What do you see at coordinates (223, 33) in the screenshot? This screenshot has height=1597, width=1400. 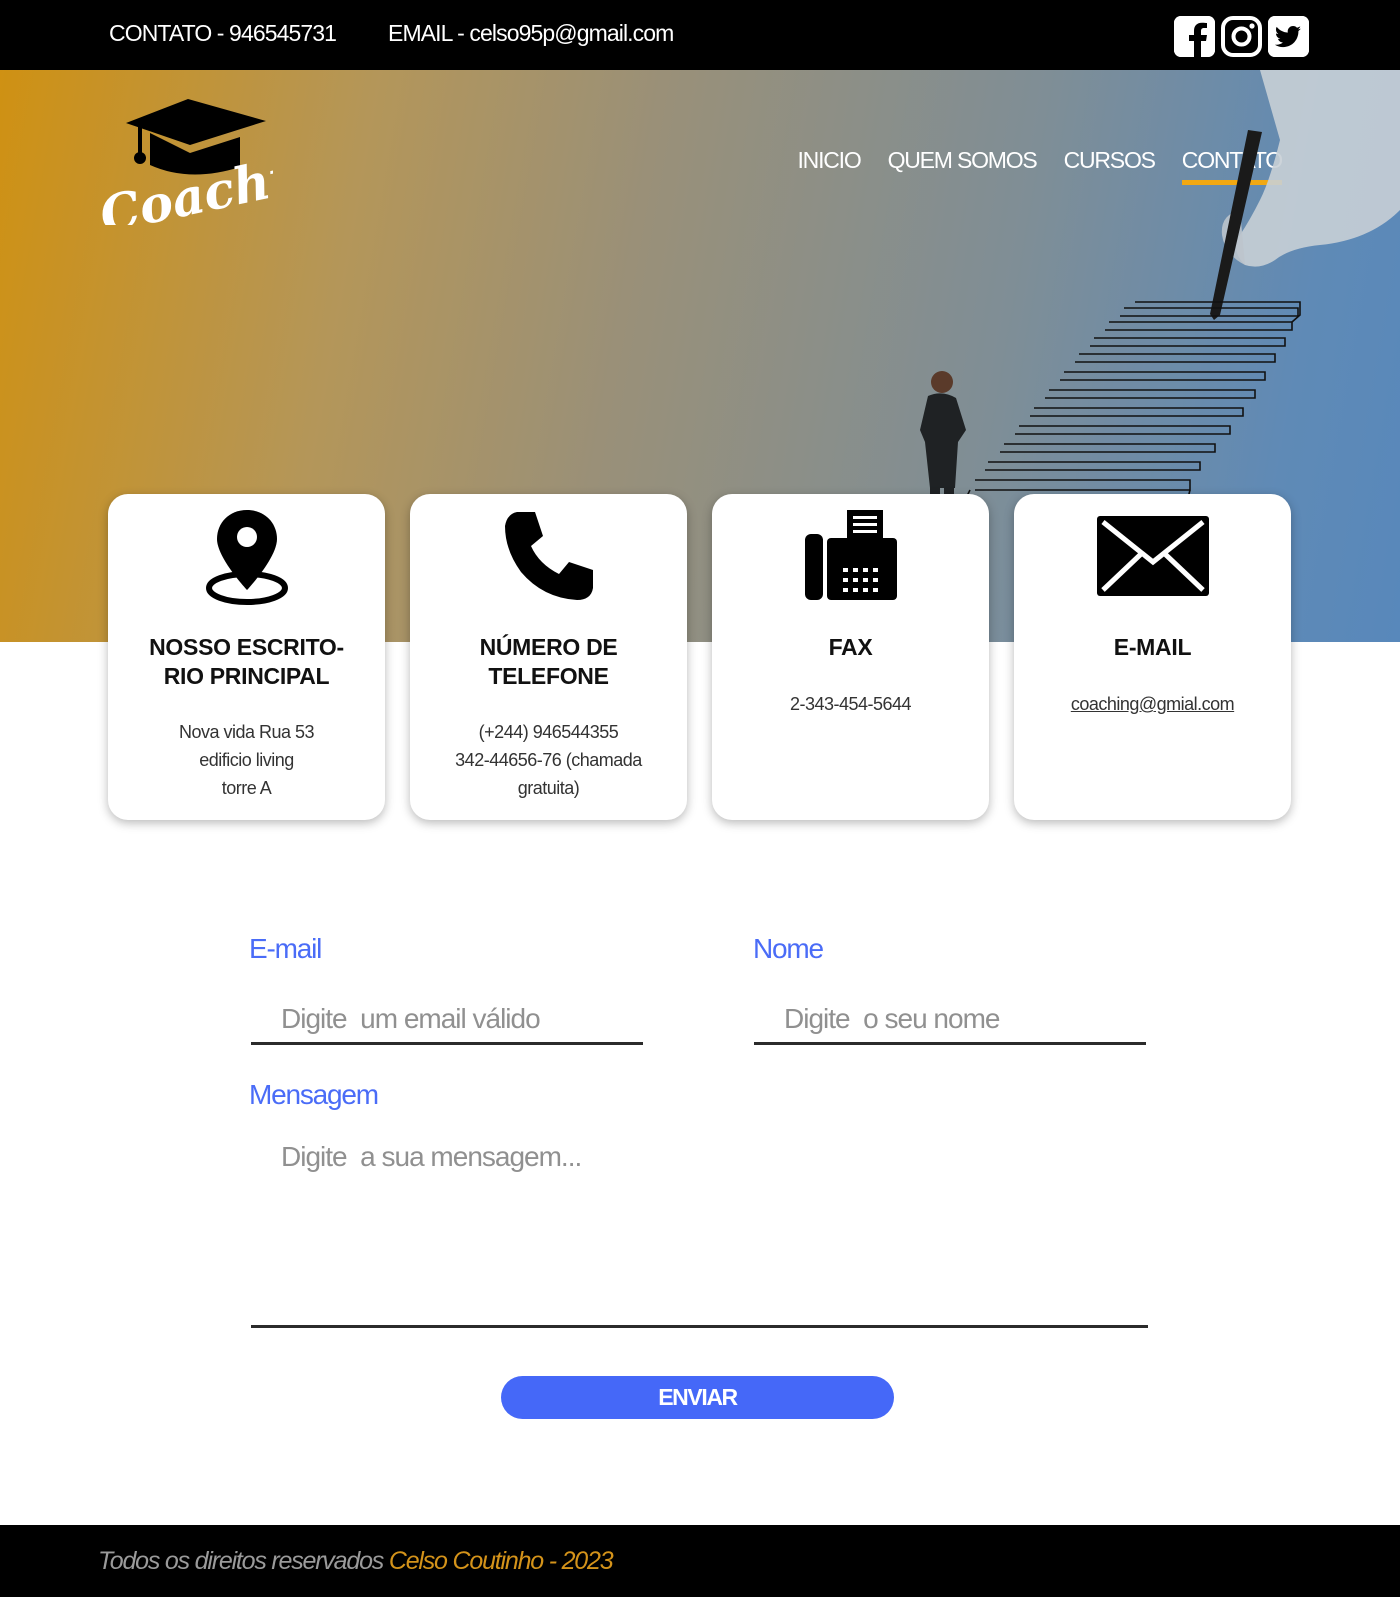 I see `contact-phone: CONTATO - 946545731` at bounding box center [223, 33].